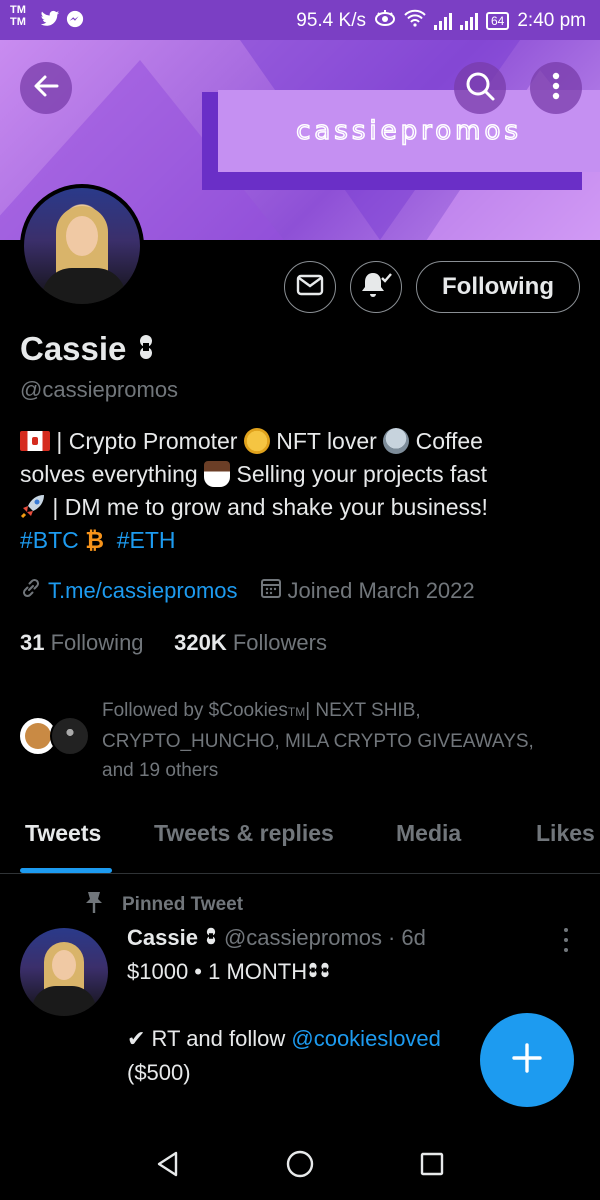  What do you see at coordinates (331, 20) in the screenshot?
I see `network-speed: 95.4 K/s` at bounding box center [331, 20].